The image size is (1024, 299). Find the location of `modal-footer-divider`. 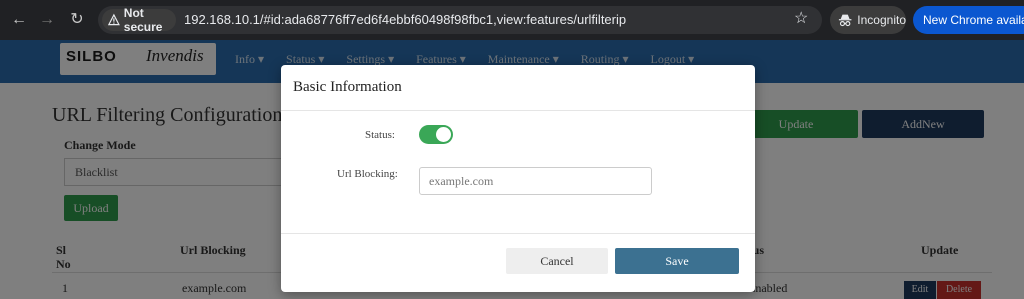

modal-footer-divider is located at coordinates (518, 233).